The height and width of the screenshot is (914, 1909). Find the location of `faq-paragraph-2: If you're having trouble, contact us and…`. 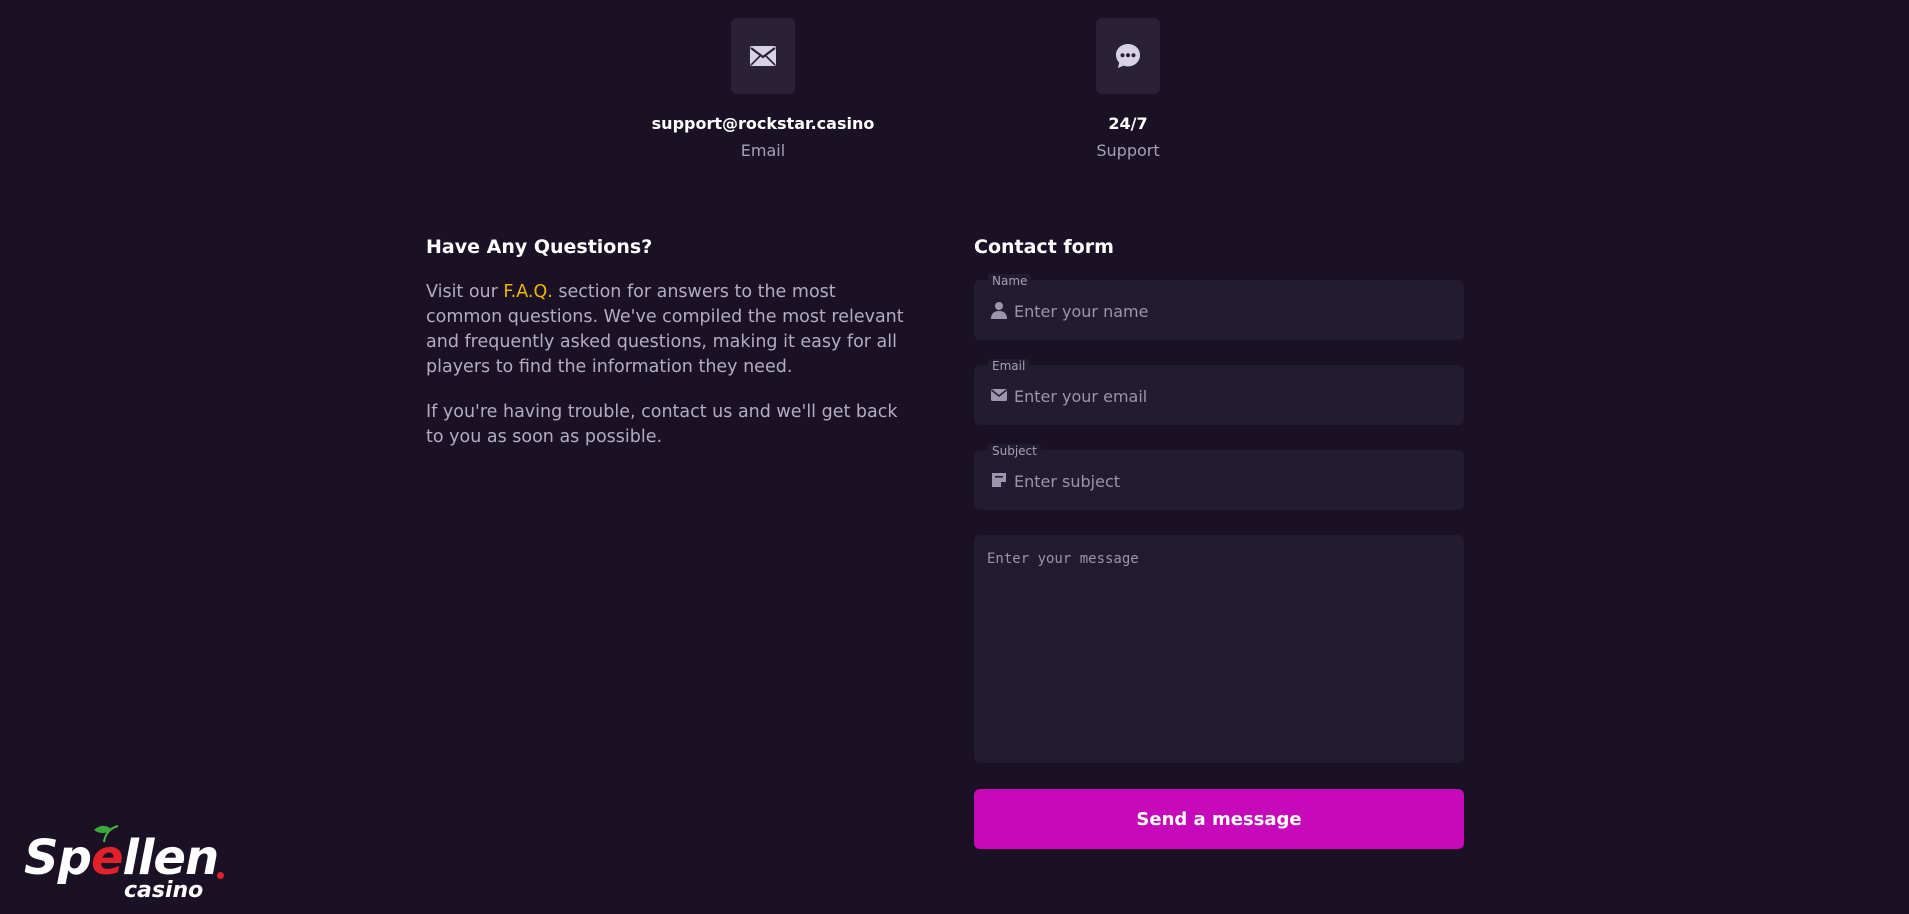

faq-paragraph-2: If you're having trouble, contact us and… is located at coordinates (662, 424).